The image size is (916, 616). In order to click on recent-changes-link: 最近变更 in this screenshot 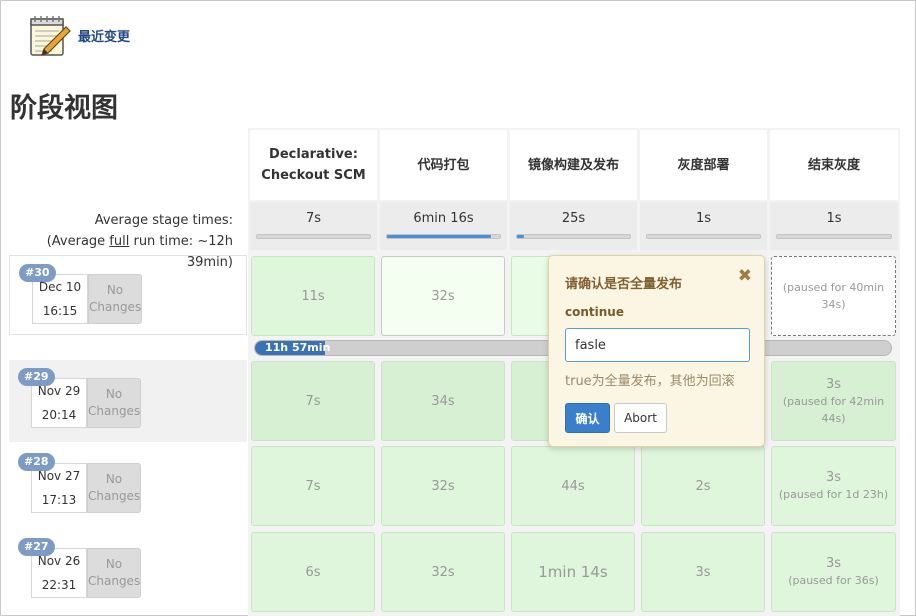, I will do `click(78, 35)`.